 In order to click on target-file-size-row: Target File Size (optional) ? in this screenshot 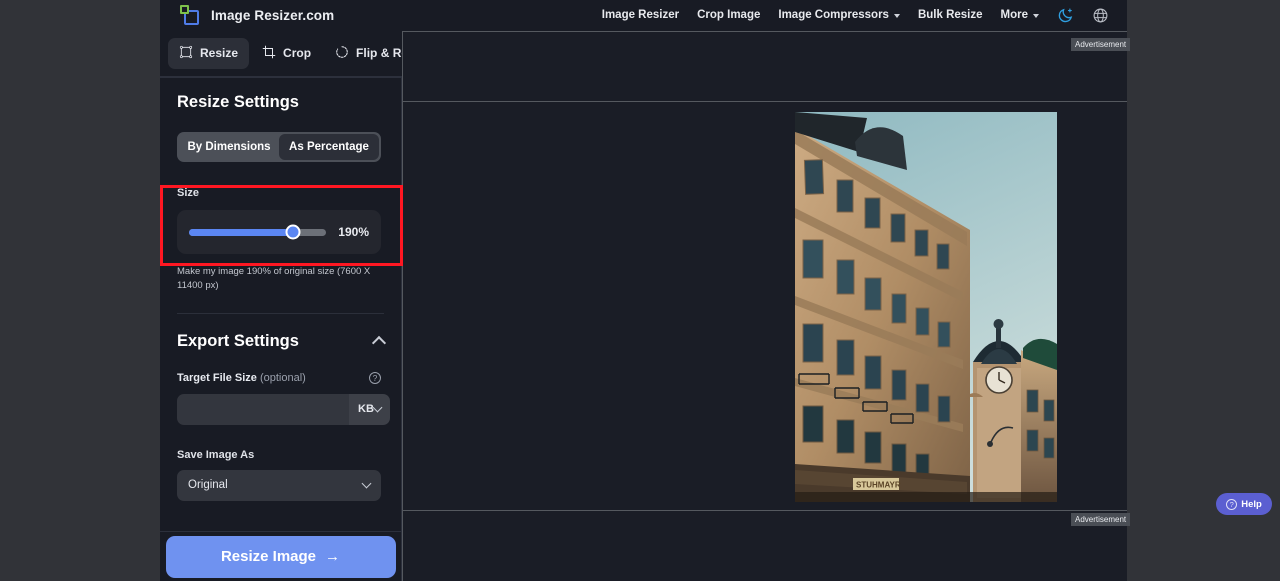, I will do `click(279, 377)`.